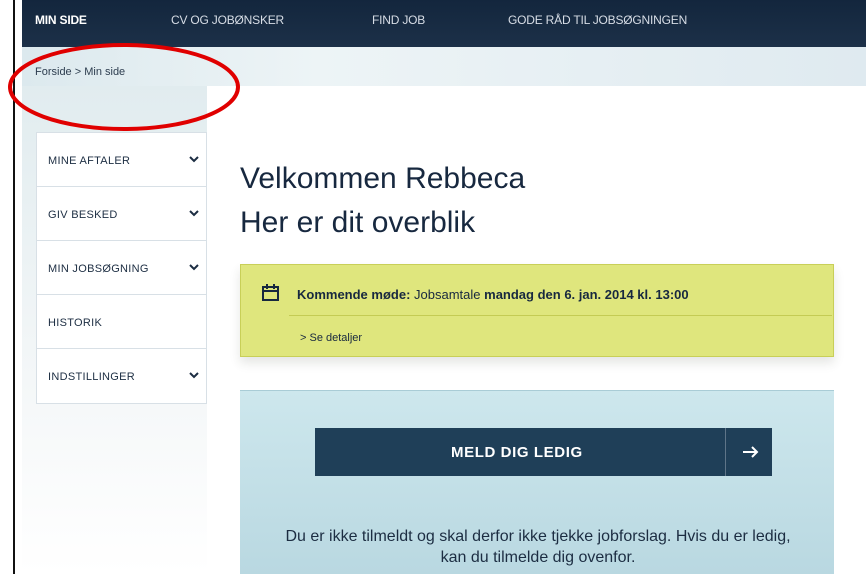 This screenshot has width=866, height=574. What do you see at coordinates (89, 161) in the screenshot?
I see `sidebar-item-label: MINE AFTALER` at bounding box center [89, 161].